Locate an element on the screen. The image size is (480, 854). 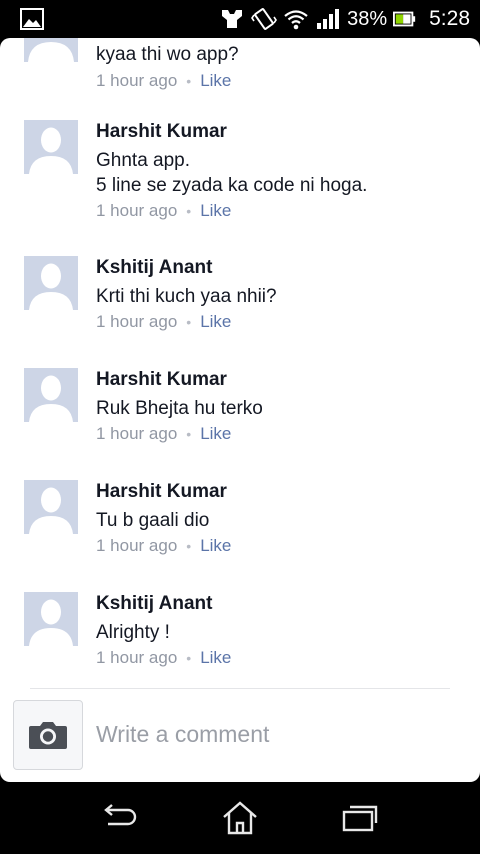
recent-apps-button is located at coordinates (360, 818).